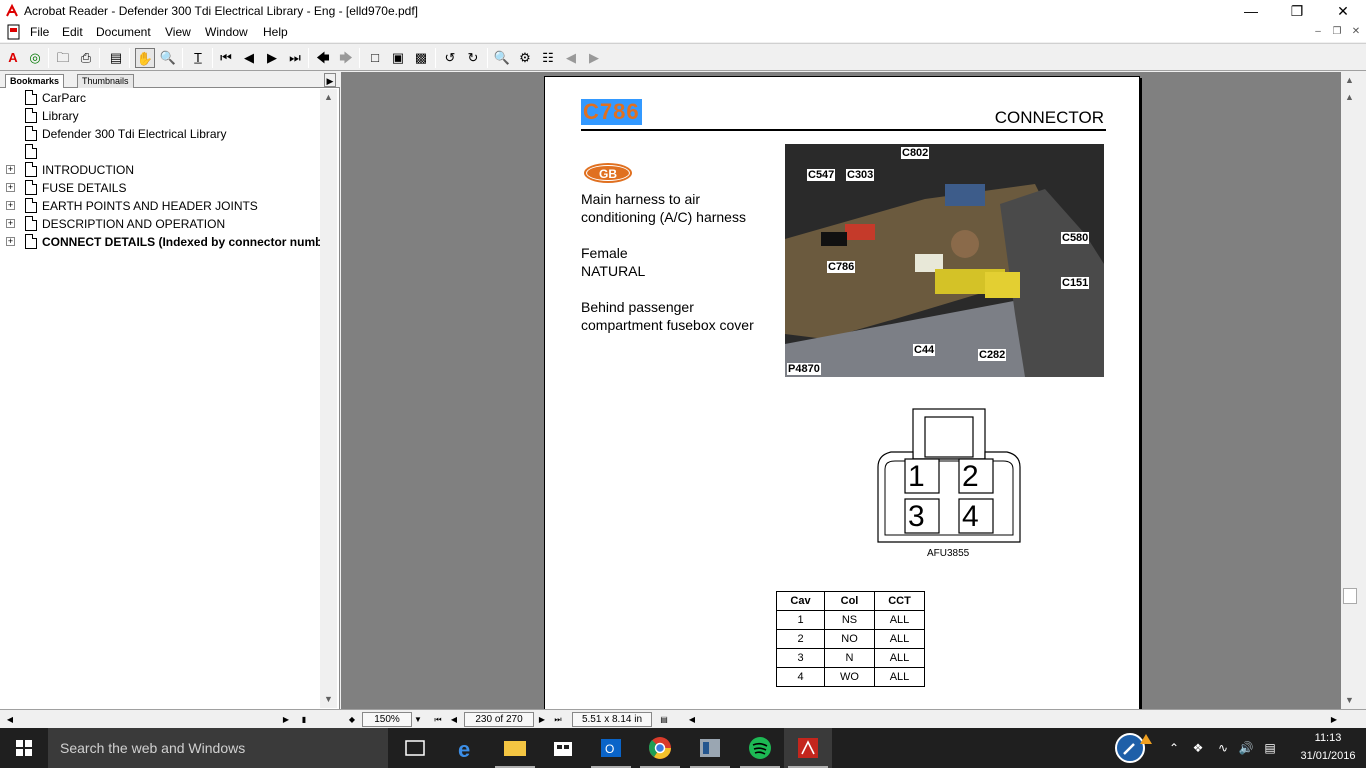 Image resolution: width=1366 pixels, height=771 pixels. Describe the element at coordinates (346, 58) in the screenshot. I see `go-forward-icon: 🡆` at that location.